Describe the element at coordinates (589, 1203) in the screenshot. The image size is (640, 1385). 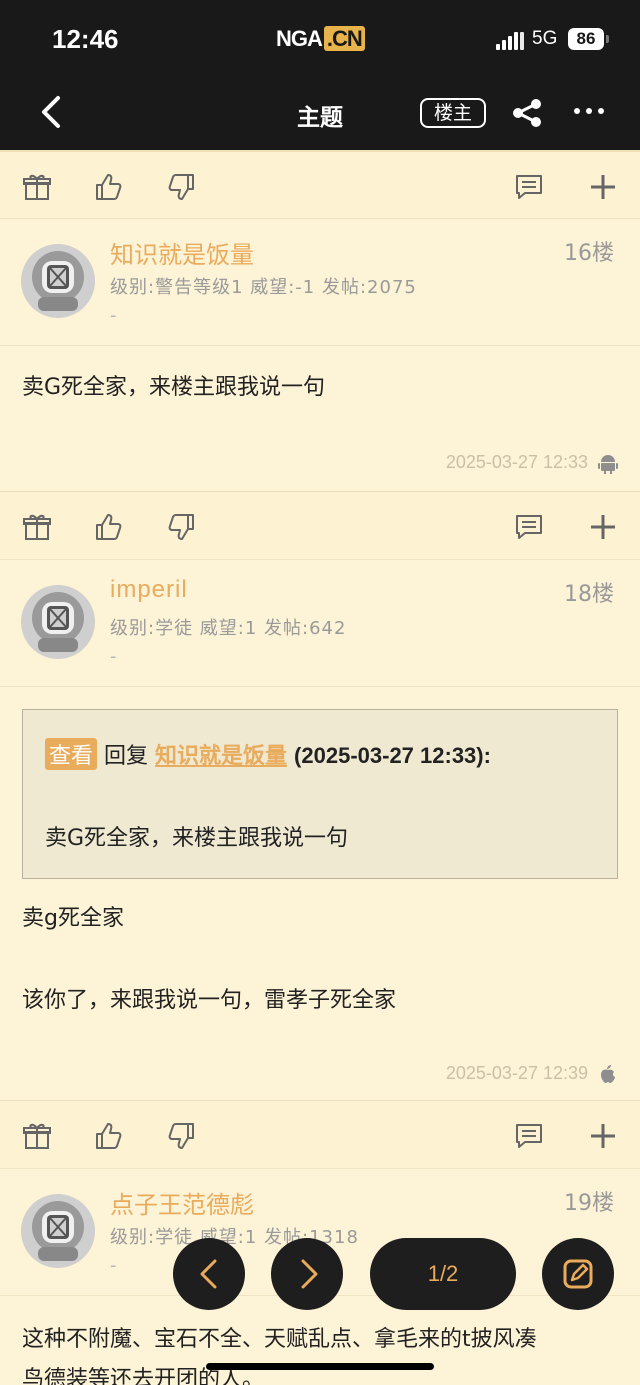
I see `floor-number: 19楼` at that location.